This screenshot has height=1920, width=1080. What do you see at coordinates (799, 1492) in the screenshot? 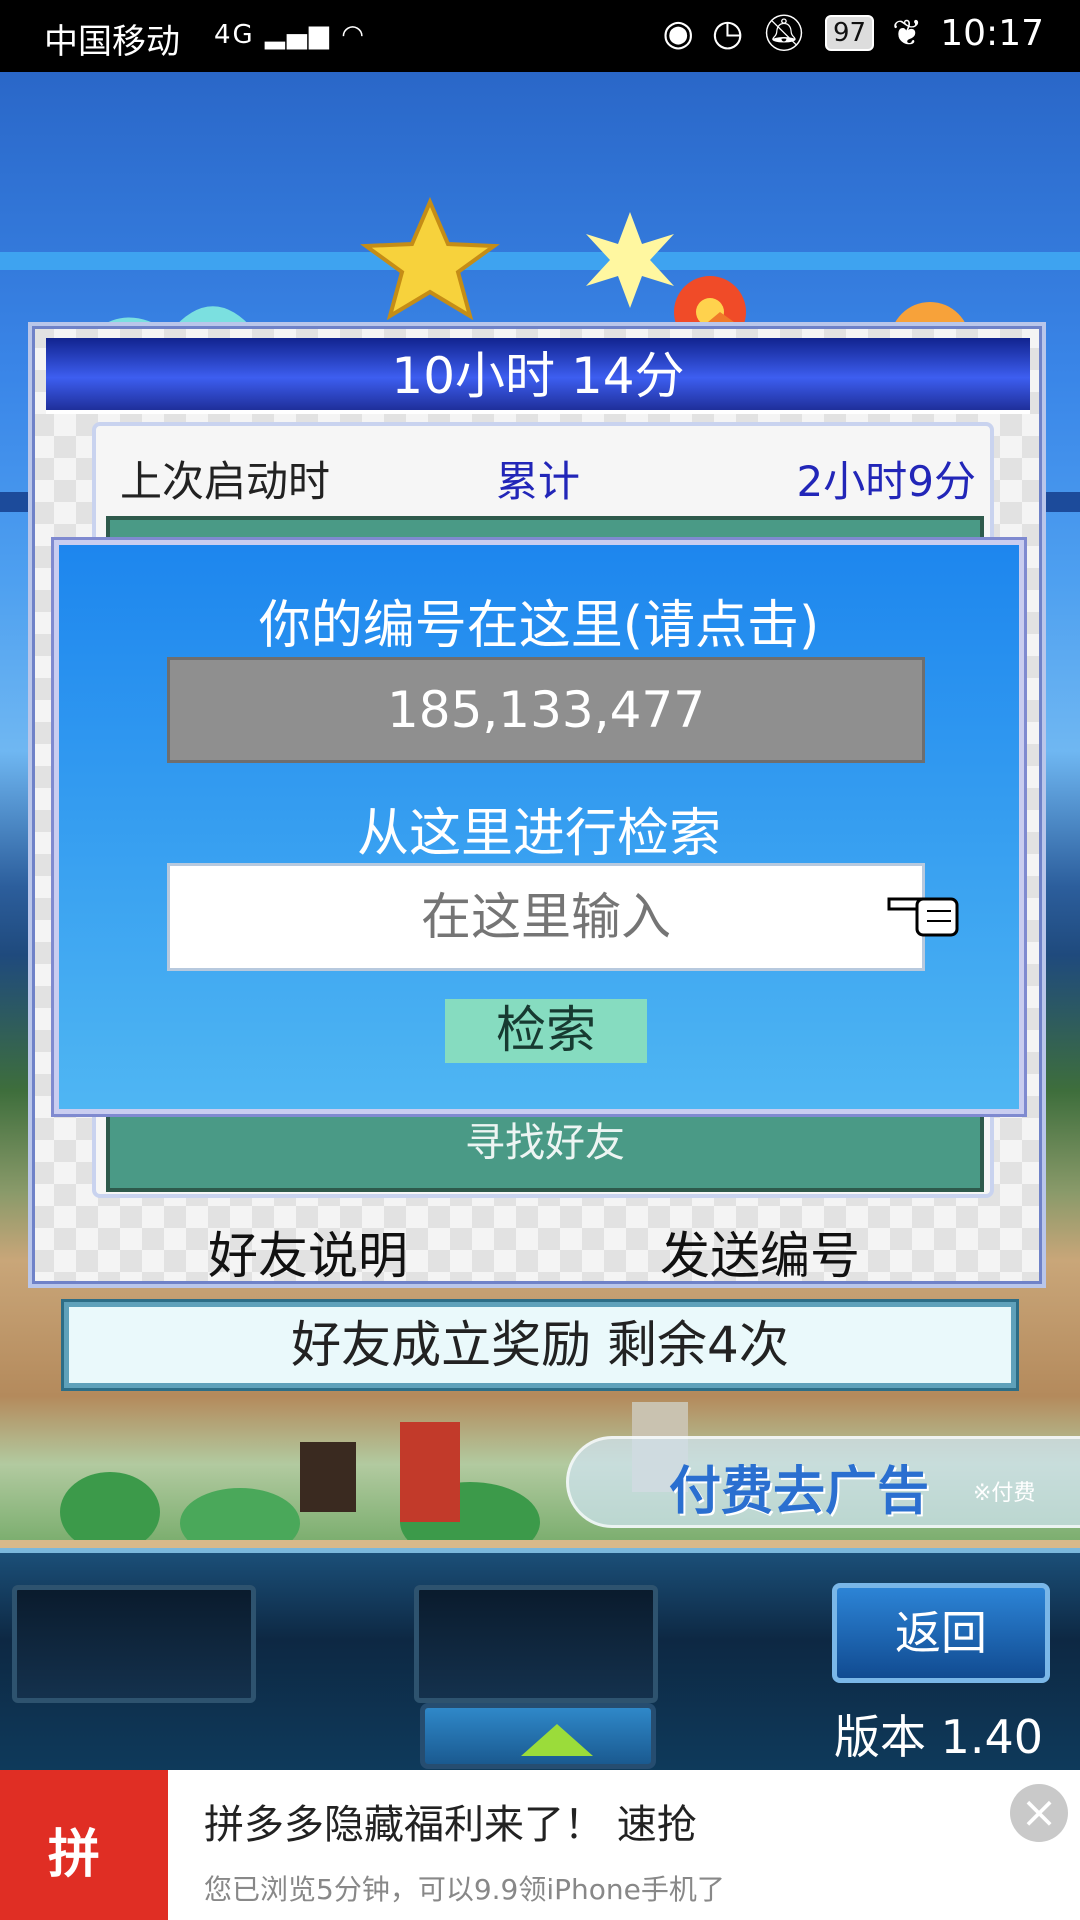
I see `remove-ads-label: 付费去广告` at bounding box center [799, 1492].